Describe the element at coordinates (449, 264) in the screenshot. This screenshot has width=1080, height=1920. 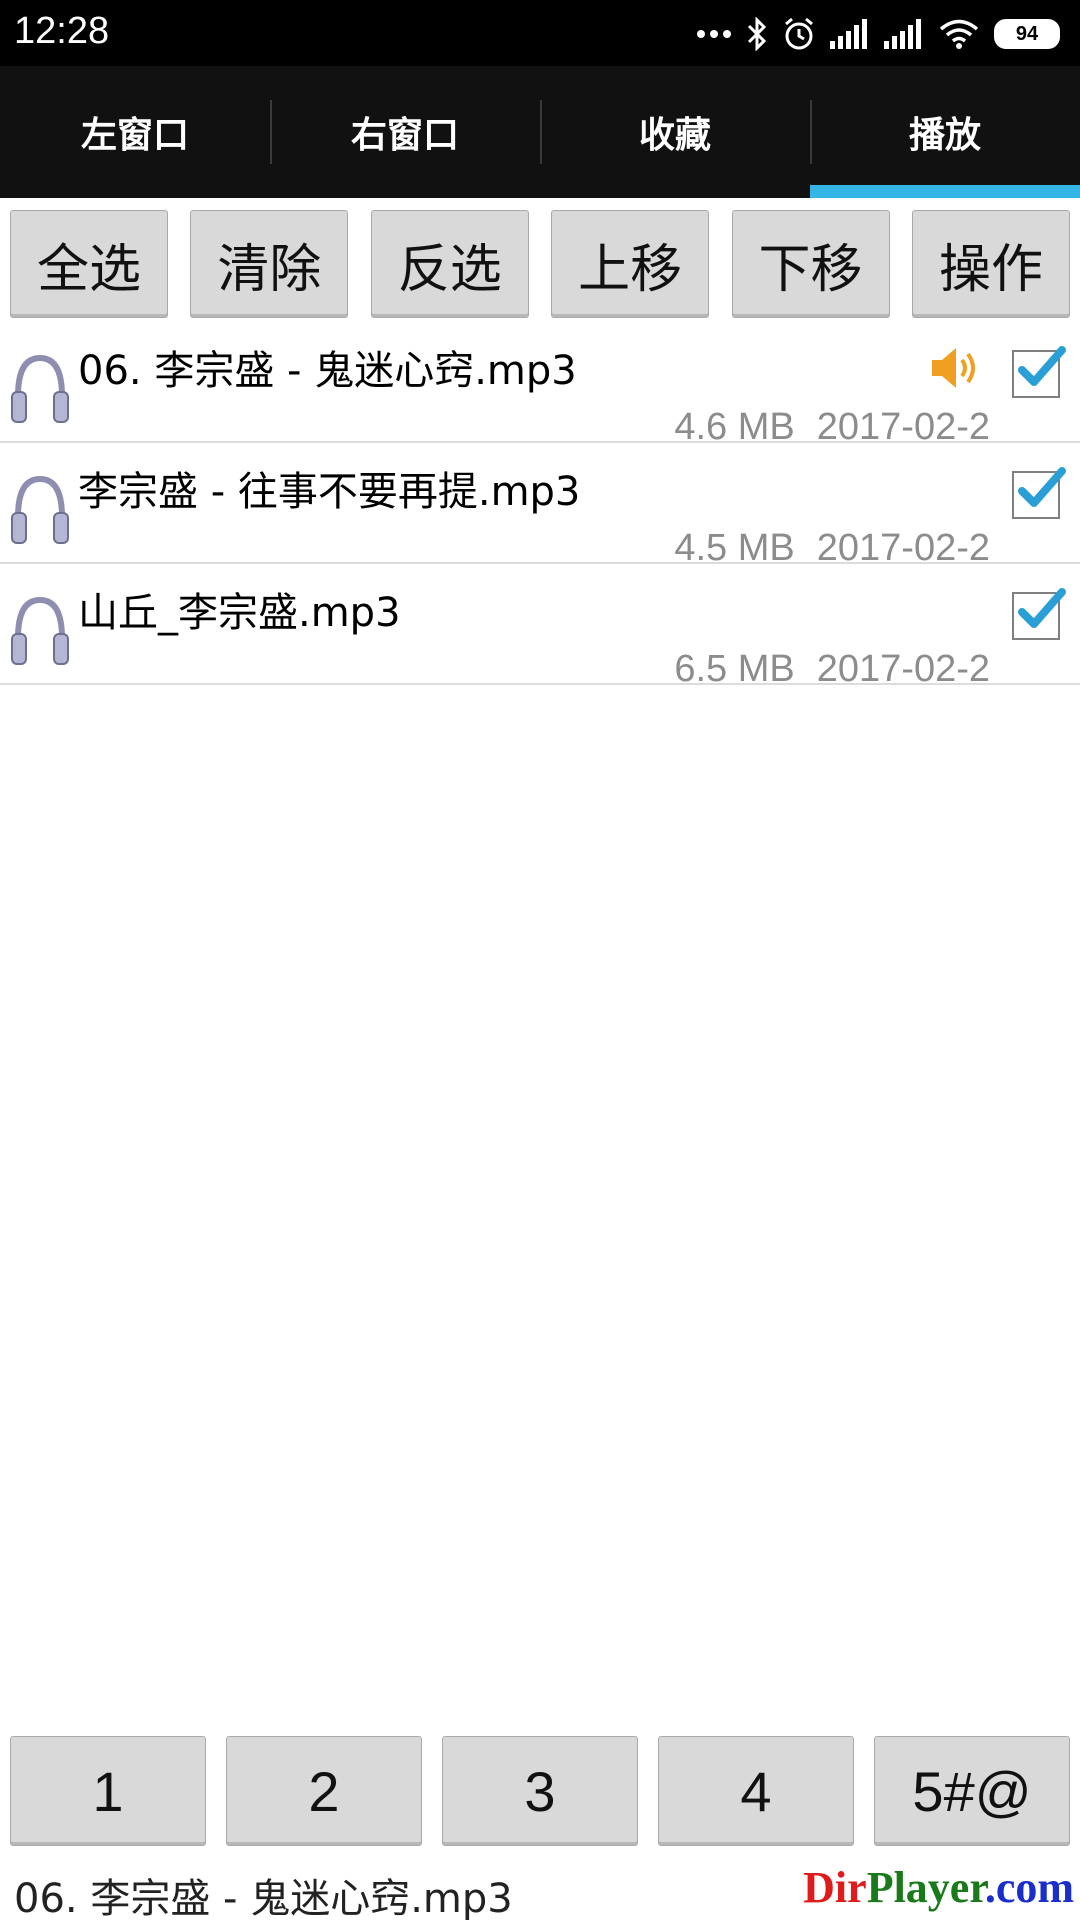
I see `invert-selection-button: 反选` at that location.